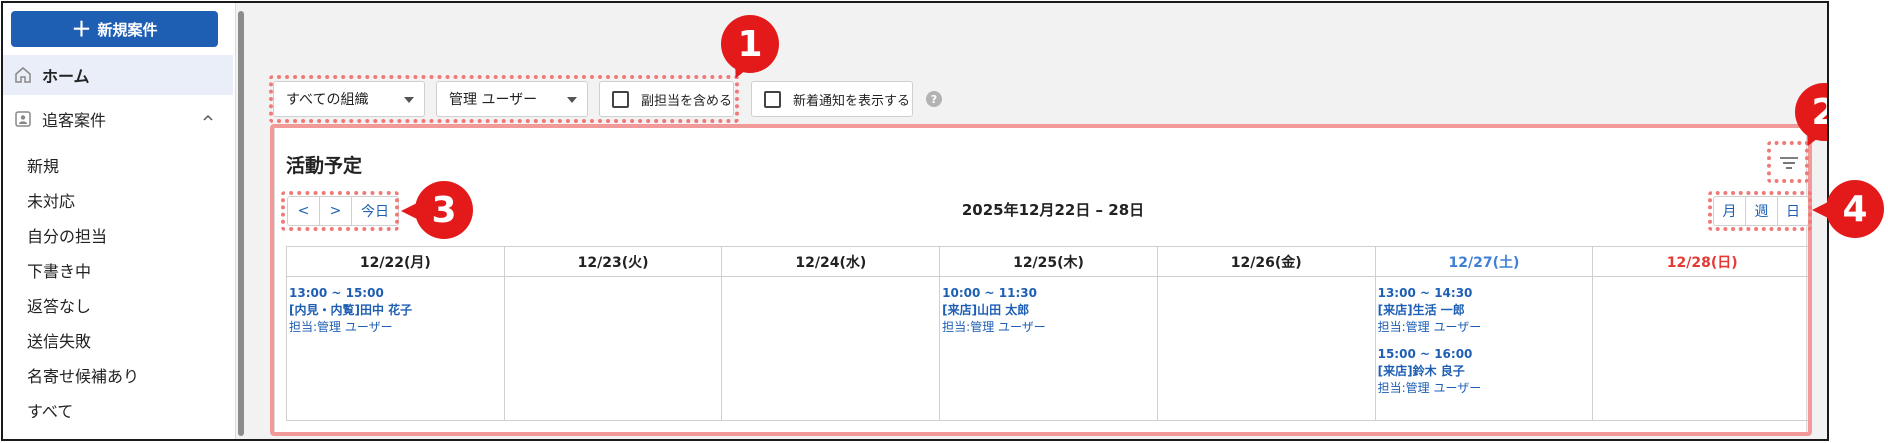  Describe the element at coordinates (1848, 209) in the screenshot. I see `annotation-marker-4: 4` at that location.